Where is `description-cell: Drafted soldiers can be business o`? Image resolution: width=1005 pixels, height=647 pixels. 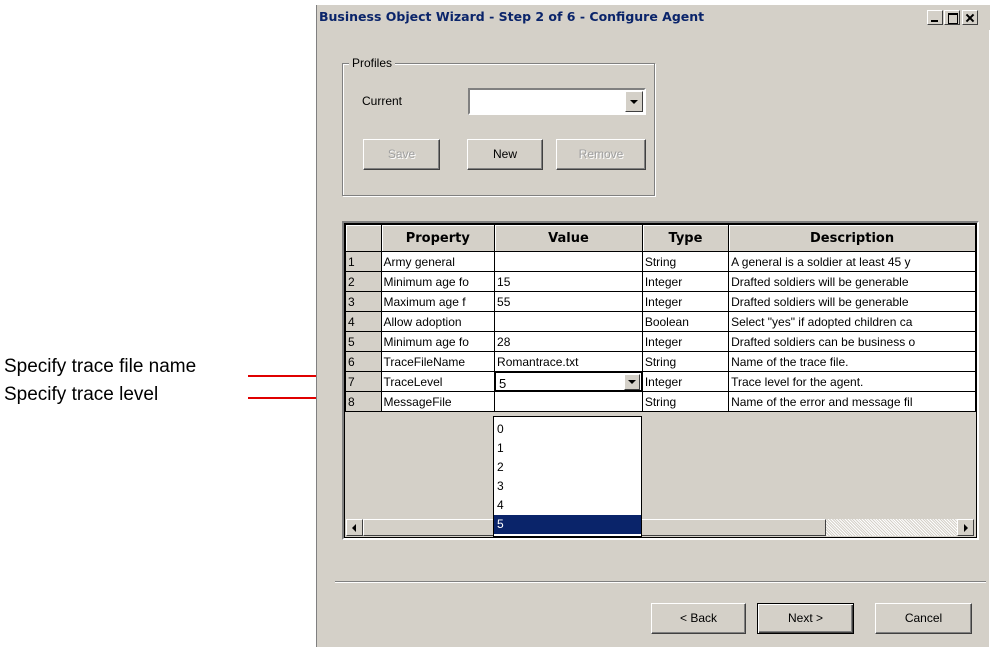
description-cell: Drafted soldiers can be business o is located at coordinates (852, 341).